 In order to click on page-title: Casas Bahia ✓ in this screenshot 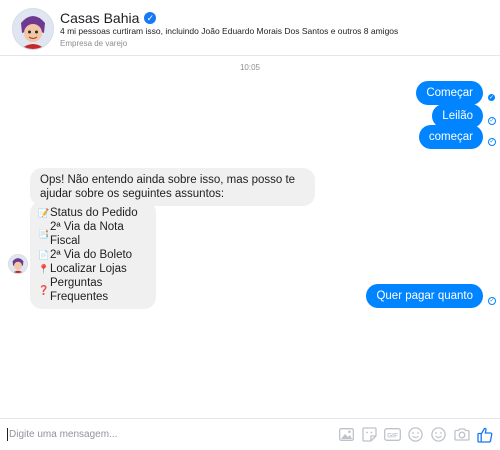, I will do `click(108, 18)`.